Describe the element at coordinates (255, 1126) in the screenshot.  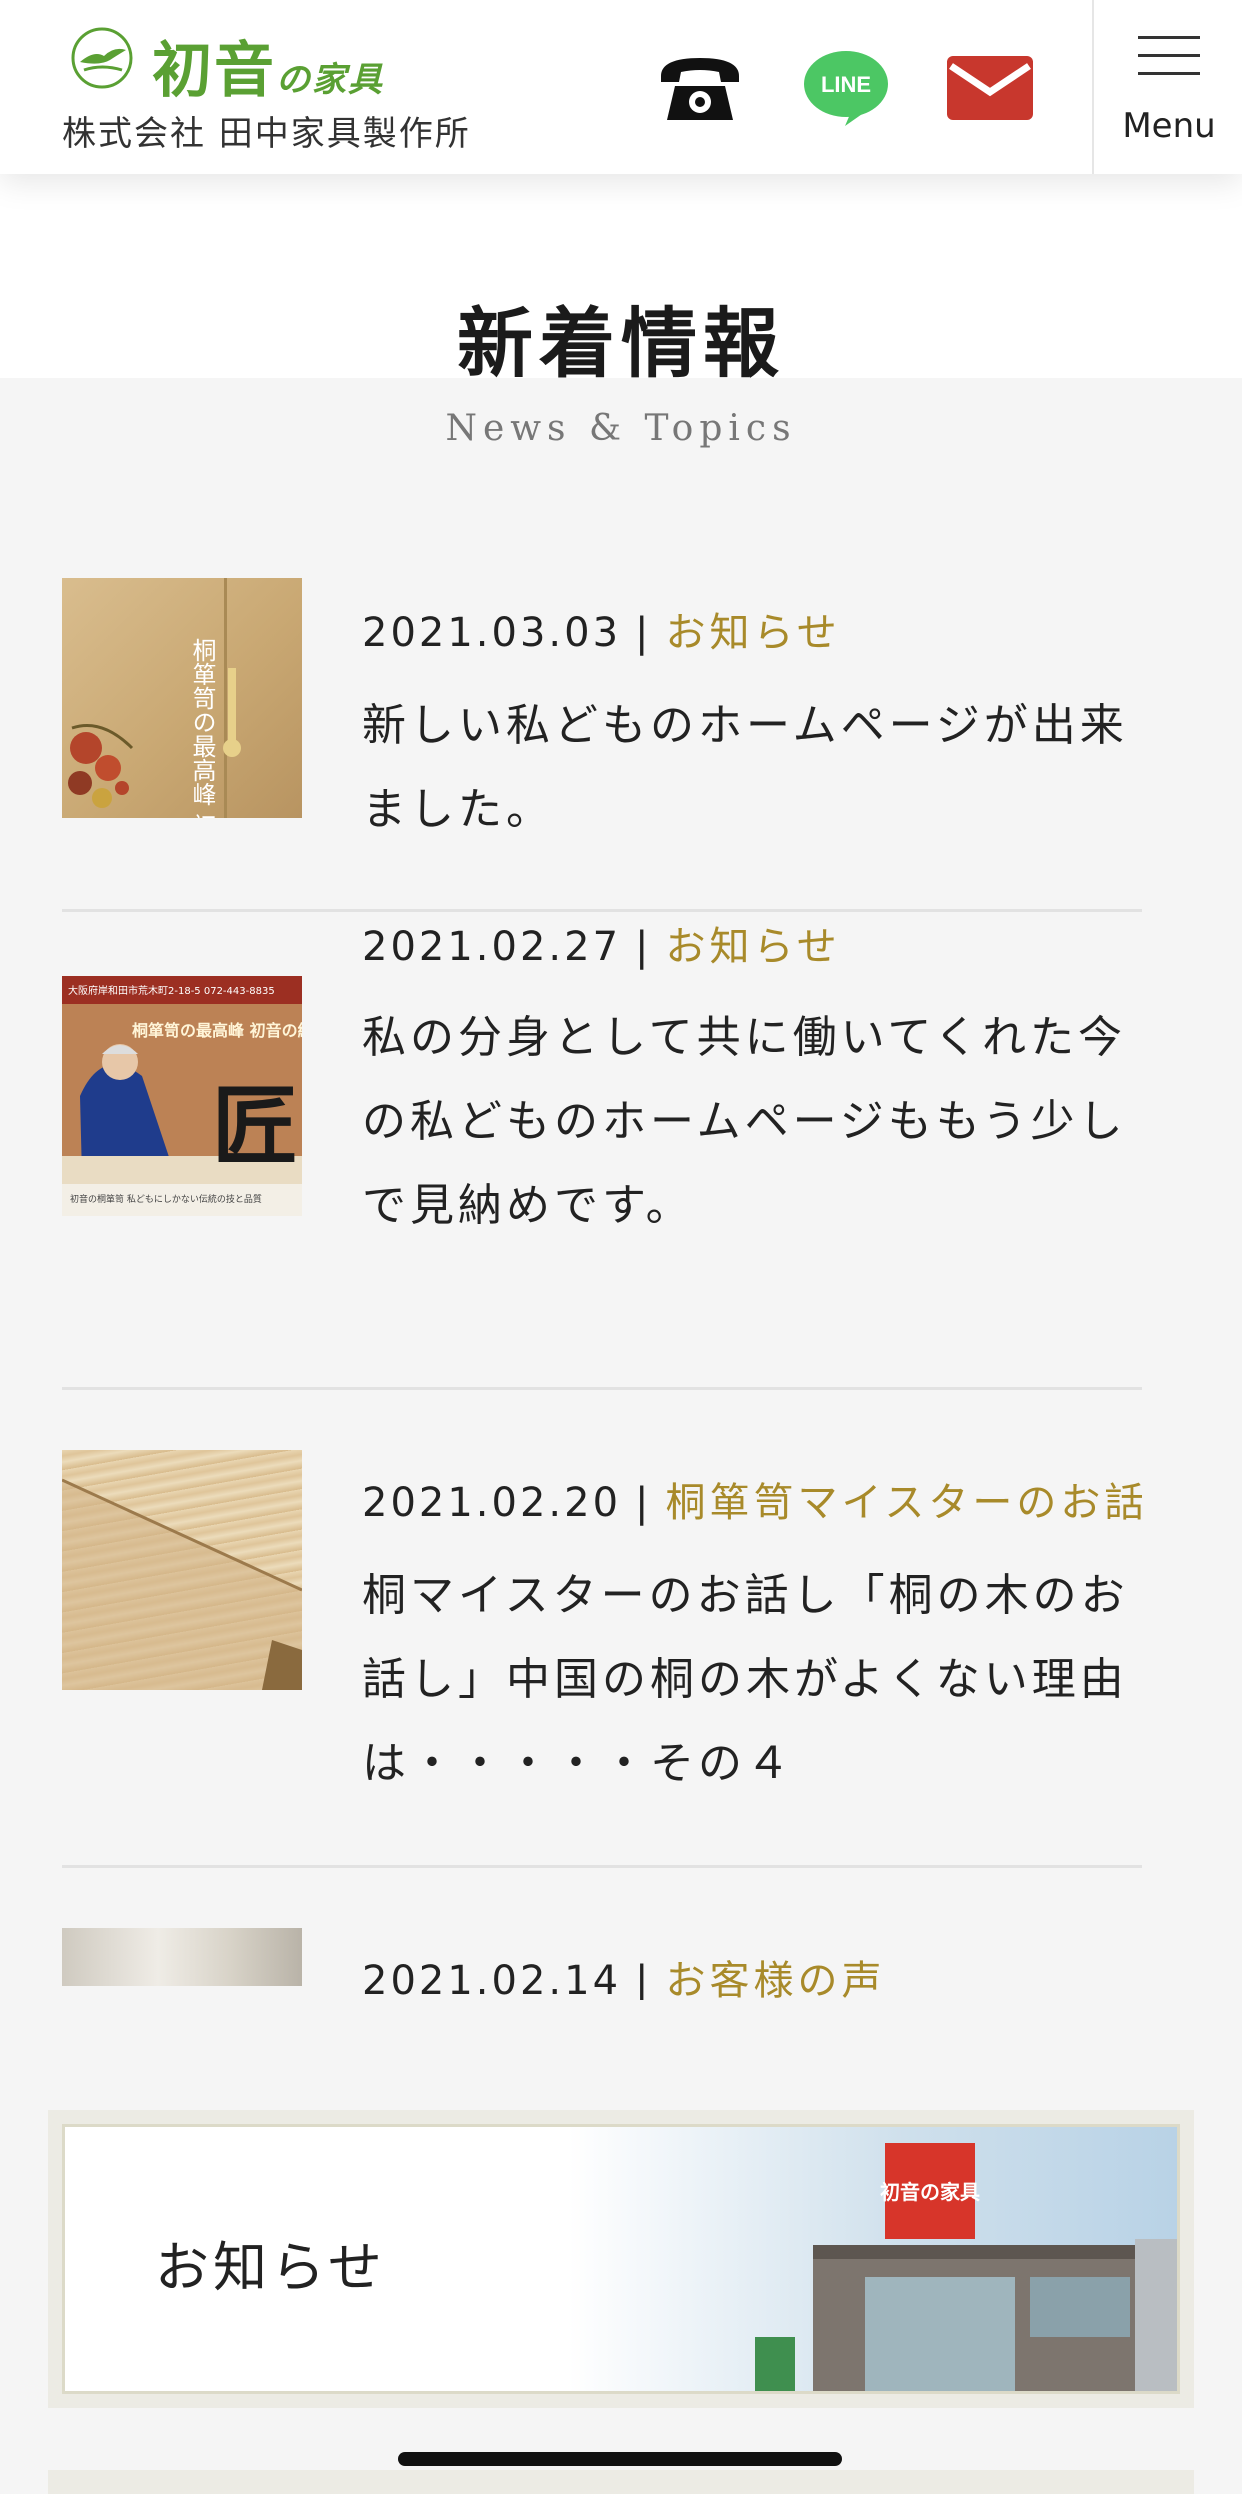
I see `svg-text: 匠` at that location.